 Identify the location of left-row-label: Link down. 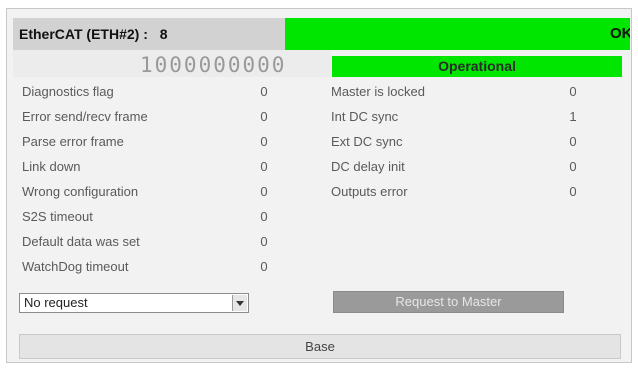
(51, 166).